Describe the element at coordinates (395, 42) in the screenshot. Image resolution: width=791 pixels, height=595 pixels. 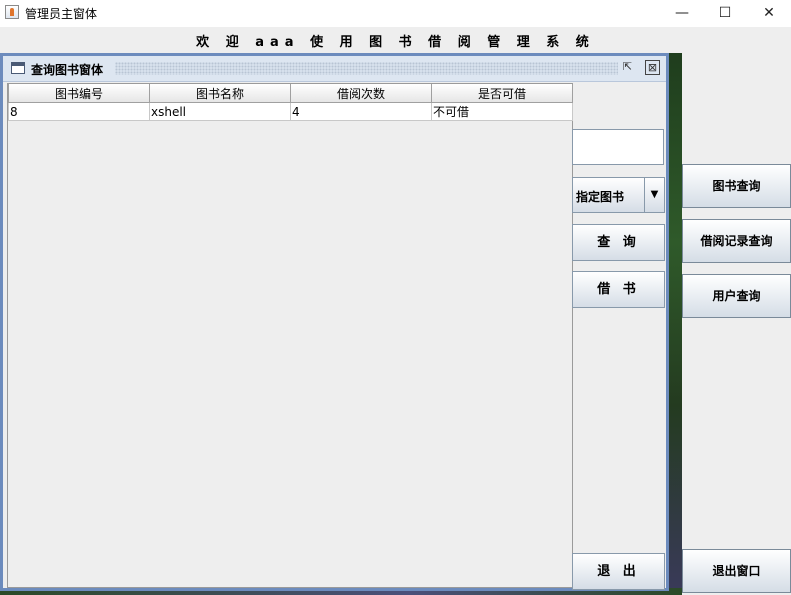
I see `welcome-banner: 欢 迎 aaa 使 用 图 书 借 阅 管 理 系 统` at that location.